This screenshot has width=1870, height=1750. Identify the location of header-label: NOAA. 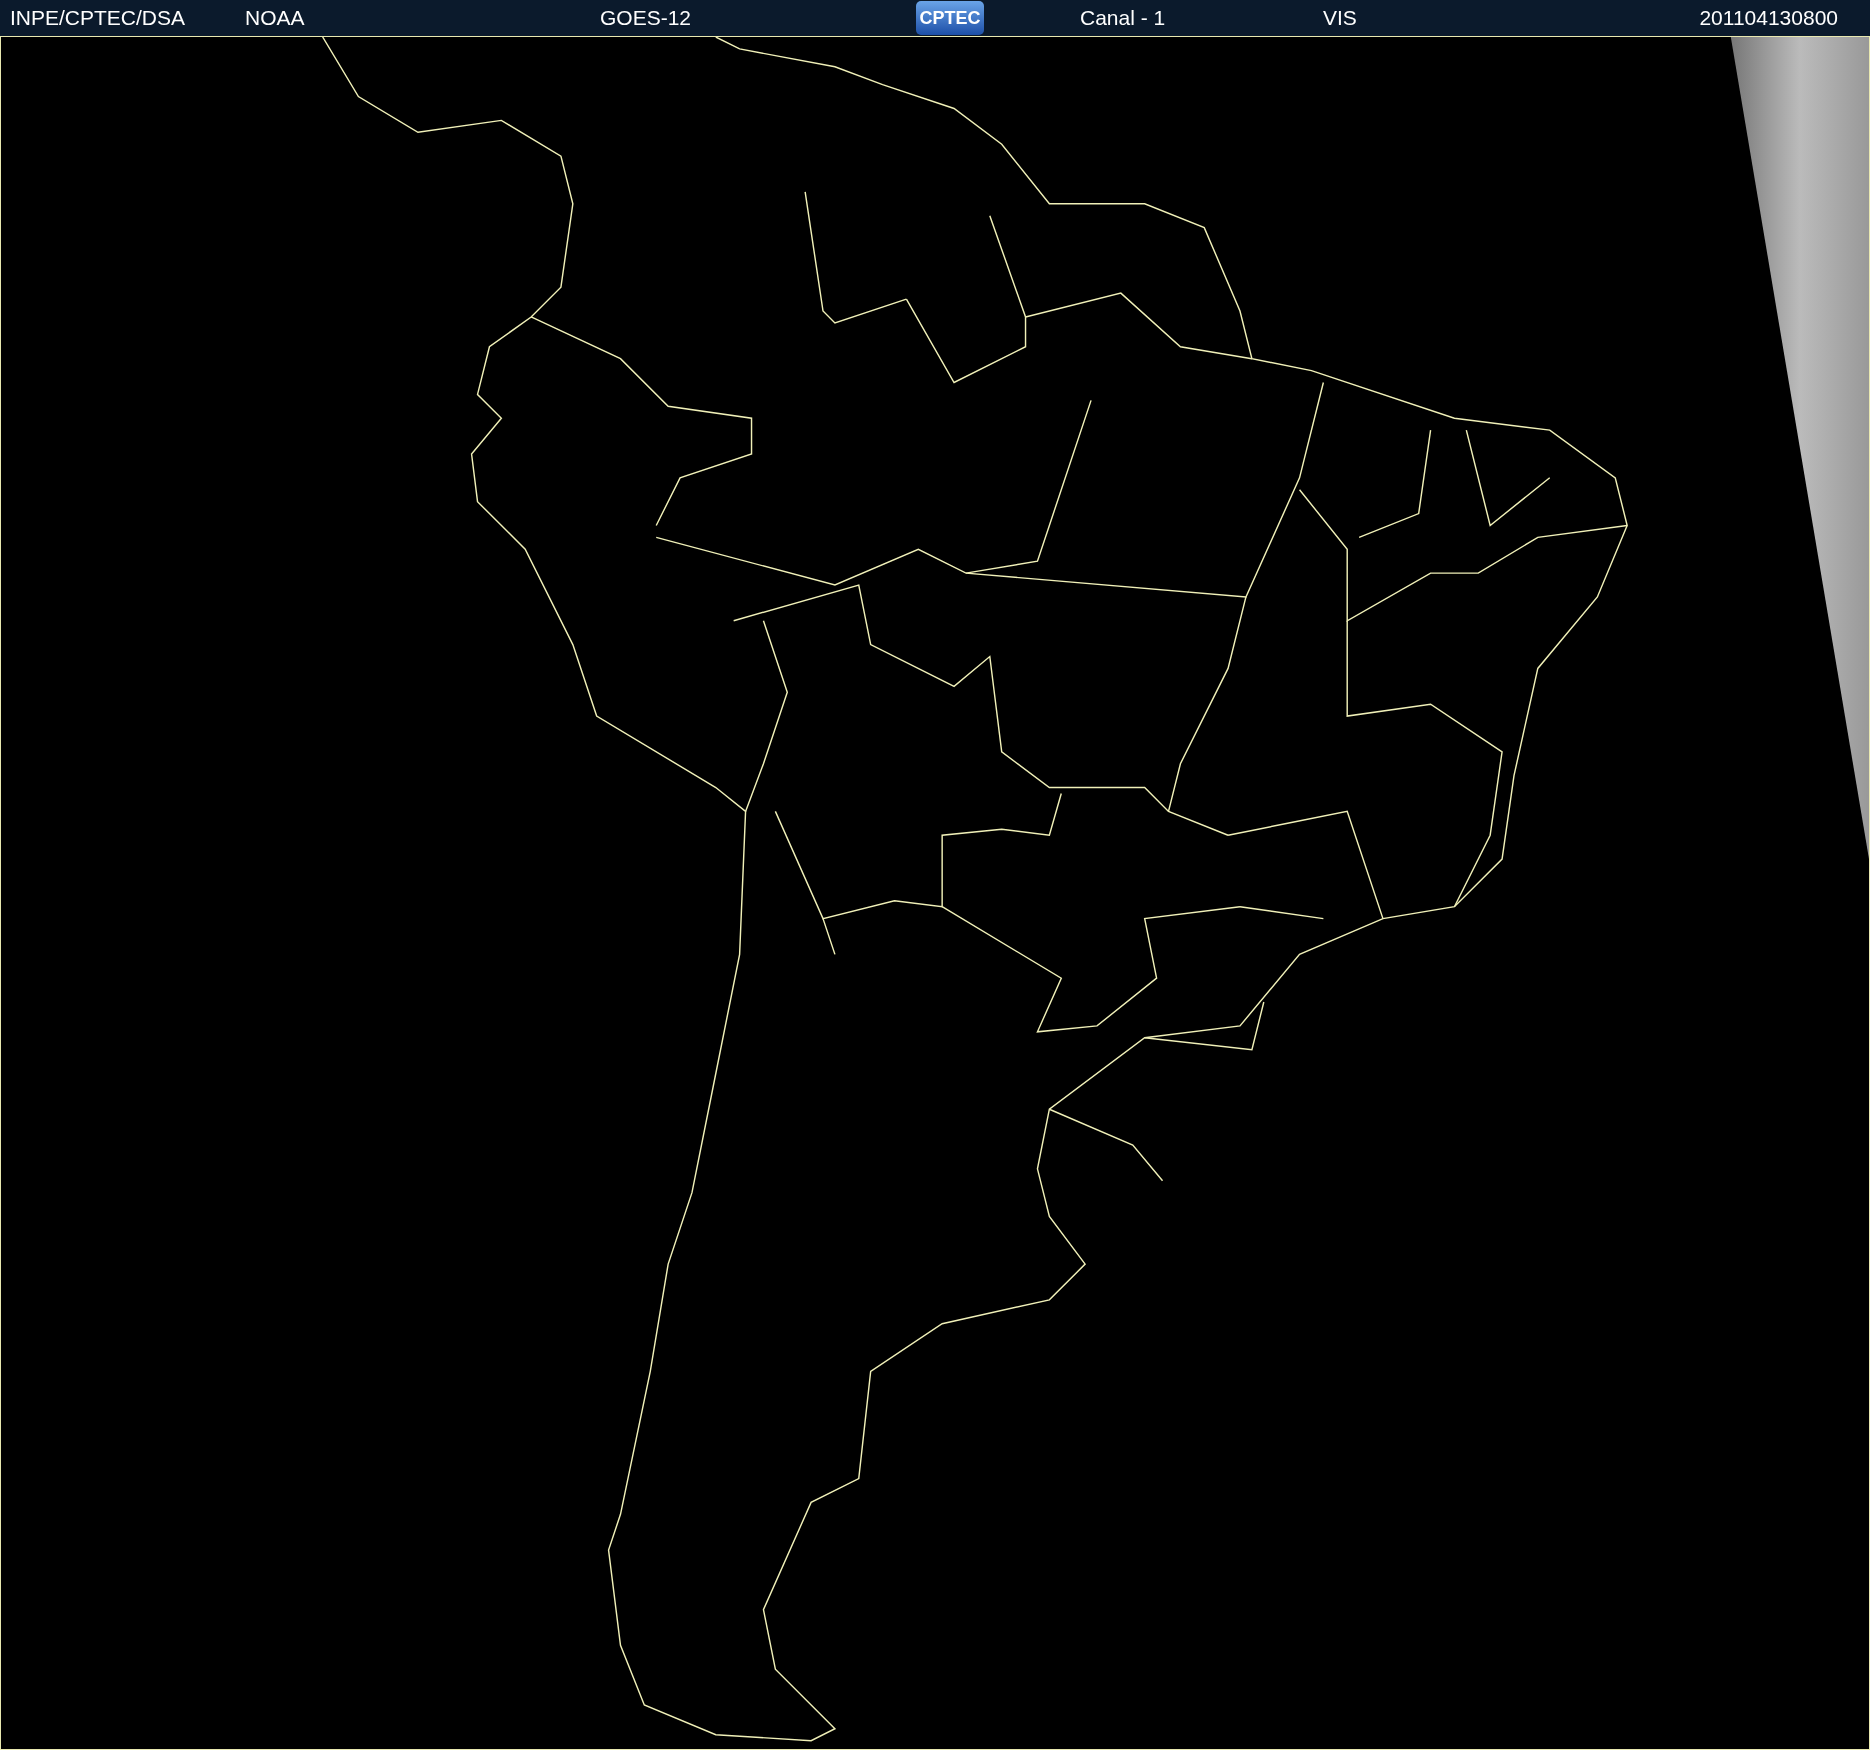
(275, 18).